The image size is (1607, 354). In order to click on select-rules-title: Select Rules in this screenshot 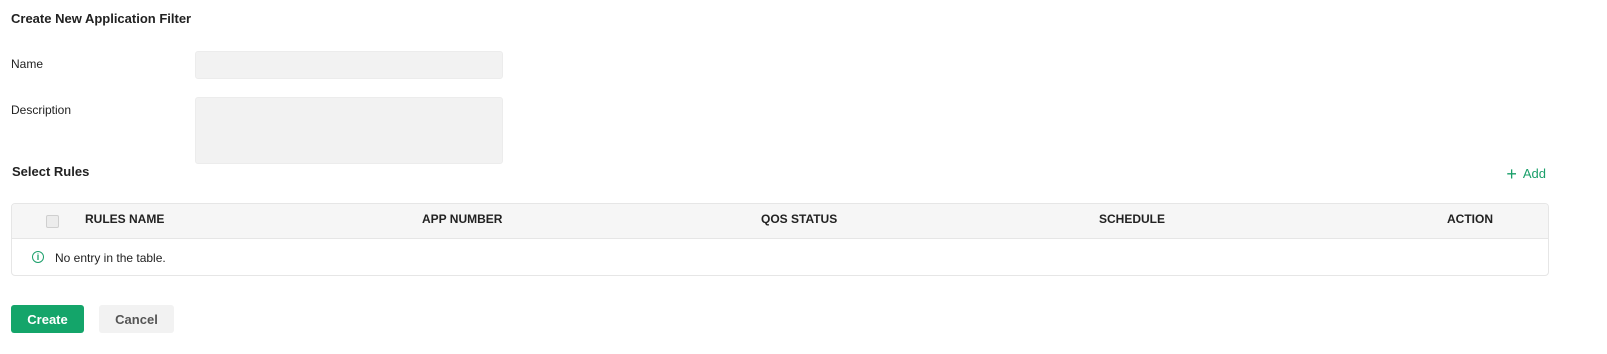, I will do `click(51, 171)`.